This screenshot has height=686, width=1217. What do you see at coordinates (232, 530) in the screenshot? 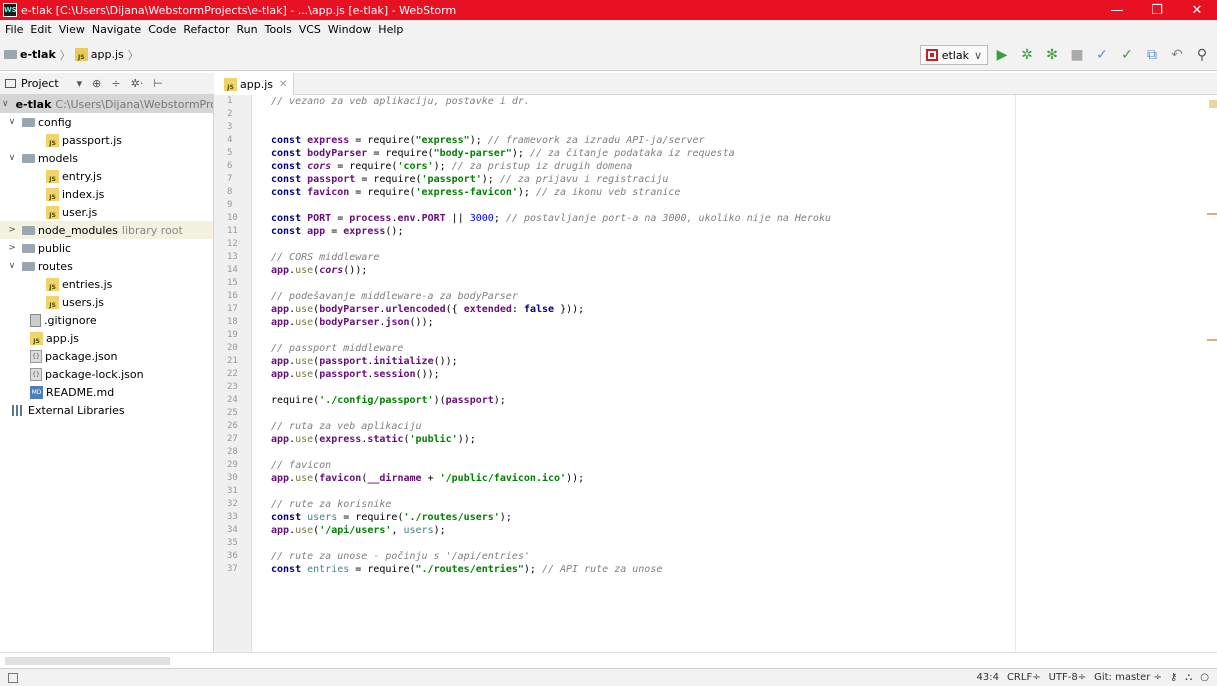
I see `line-number: 34` at bounding box center [232, 530].